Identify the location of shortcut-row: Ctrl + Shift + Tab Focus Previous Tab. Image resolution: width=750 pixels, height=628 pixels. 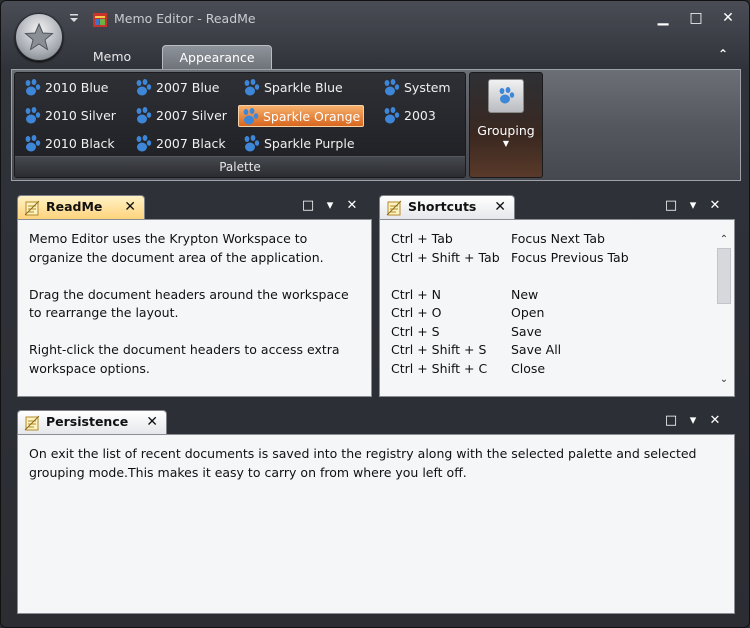
(510, 257).